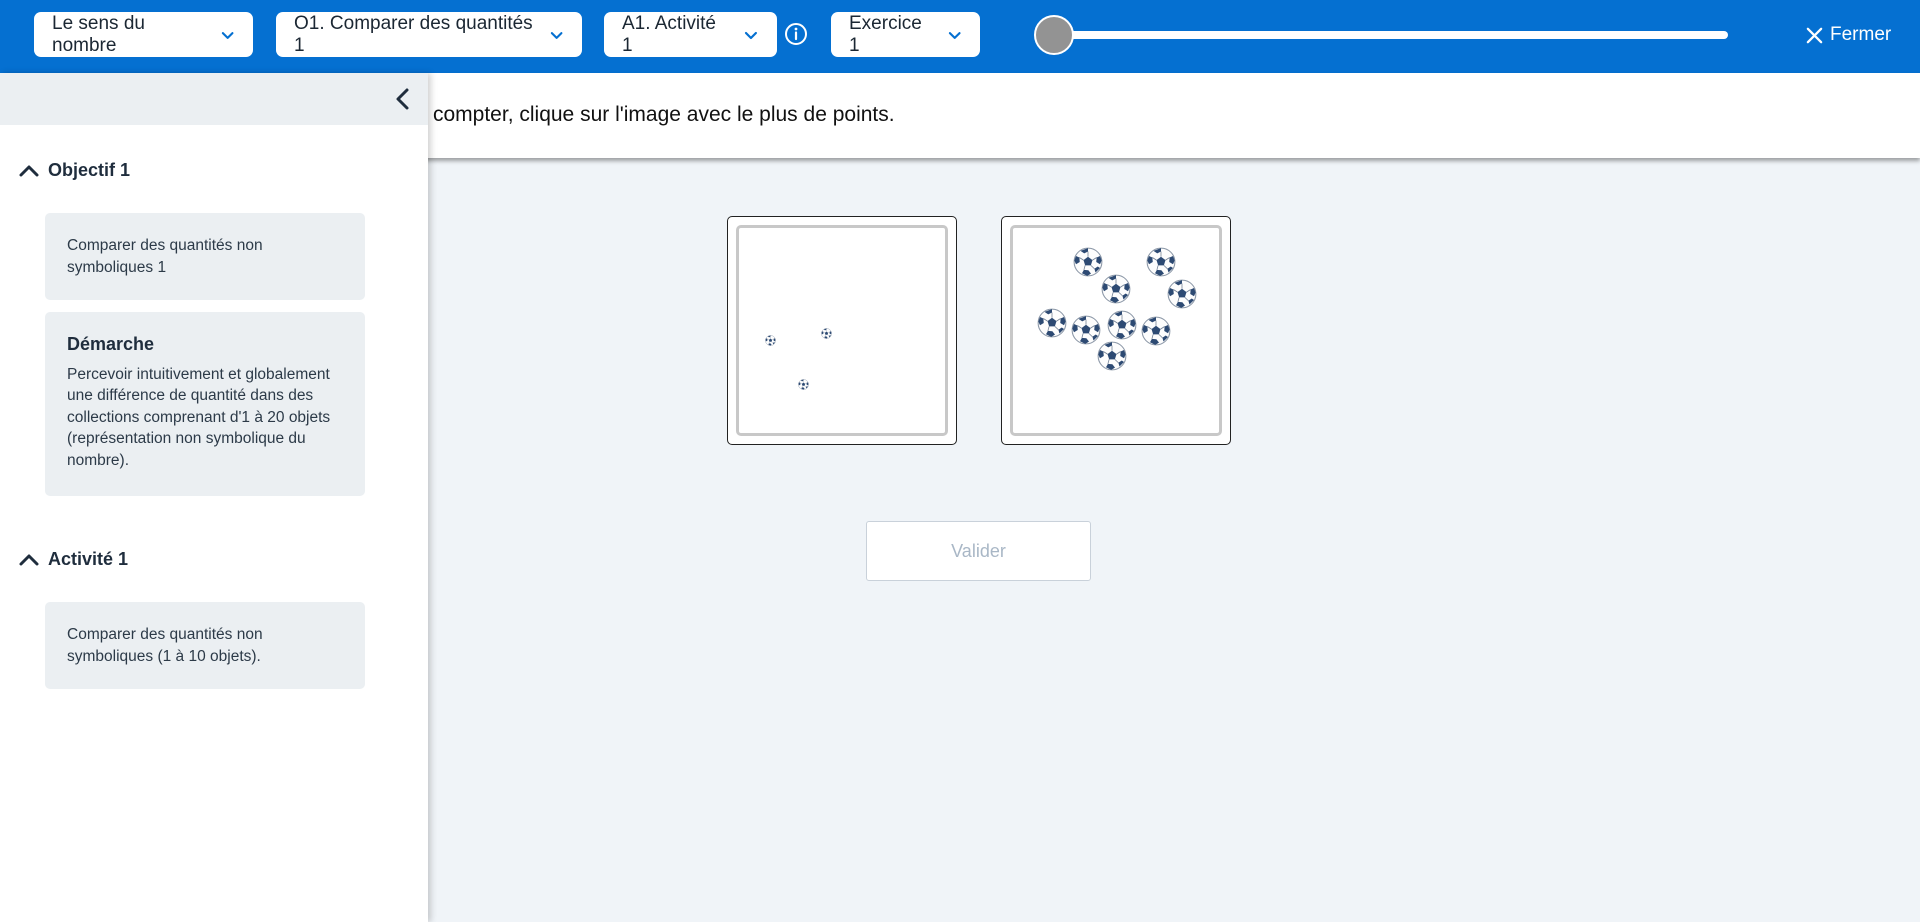  I want to click on objective-card: Comparer des quantités non symboliques 1, so click(205, 256).